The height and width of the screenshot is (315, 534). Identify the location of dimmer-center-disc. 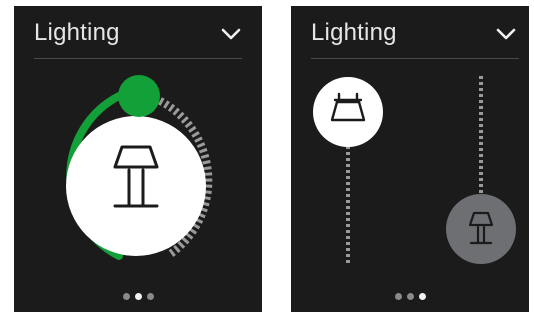
(136, 186).